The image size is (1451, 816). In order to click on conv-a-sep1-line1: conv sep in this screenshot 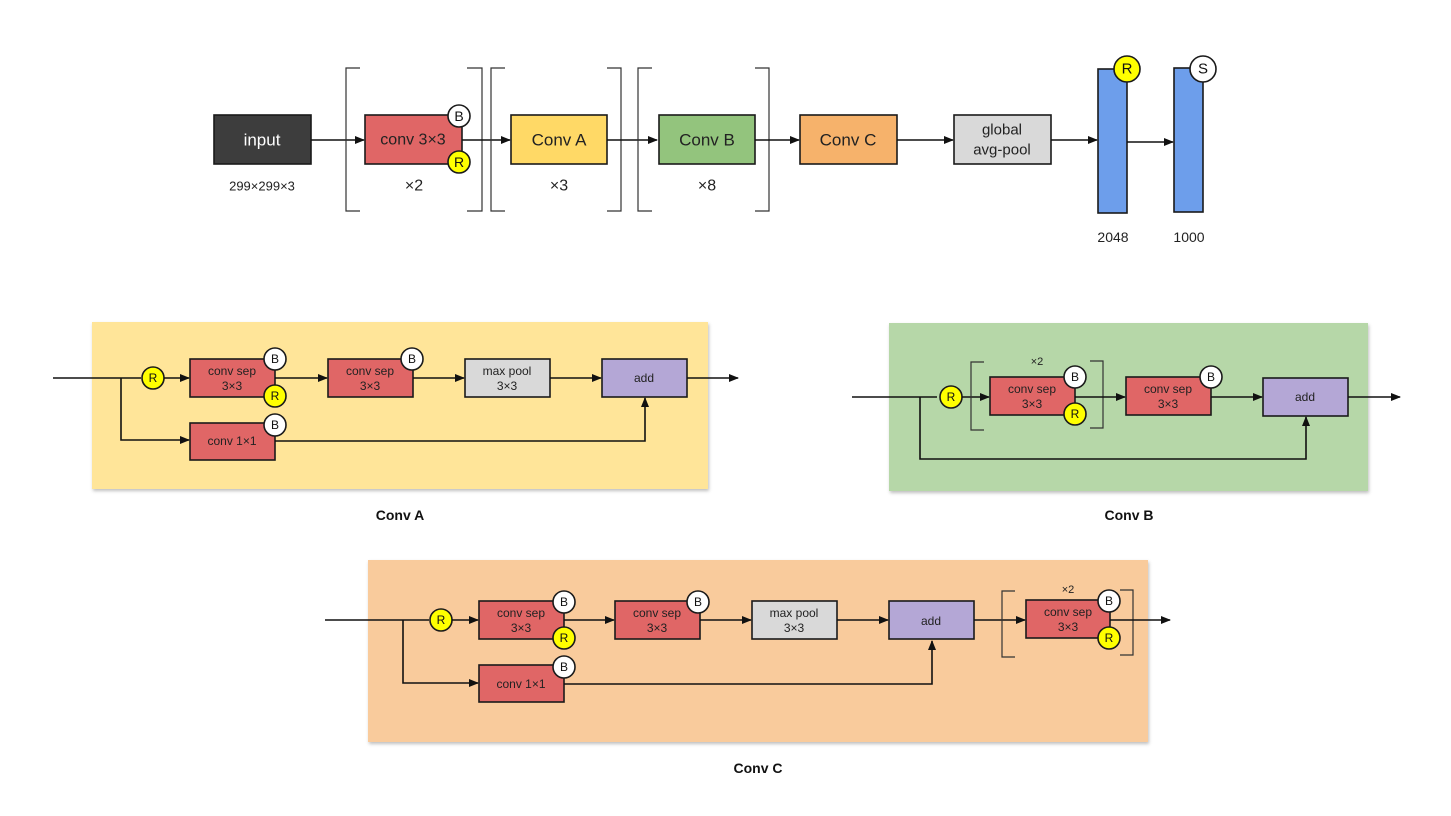, I will do `click(232, 371)`.